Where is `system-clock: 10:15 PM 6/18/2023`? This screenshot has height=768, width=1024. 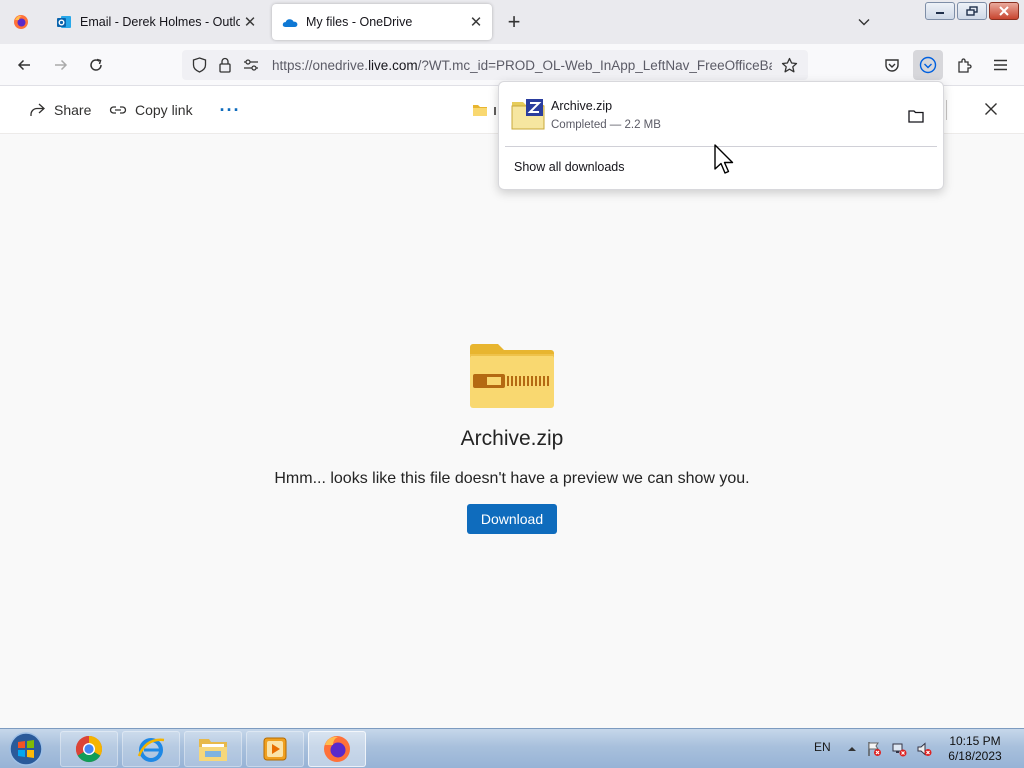 system-clock: 10:15 PM 6/18/2023 is located at coordinates (975, 749).